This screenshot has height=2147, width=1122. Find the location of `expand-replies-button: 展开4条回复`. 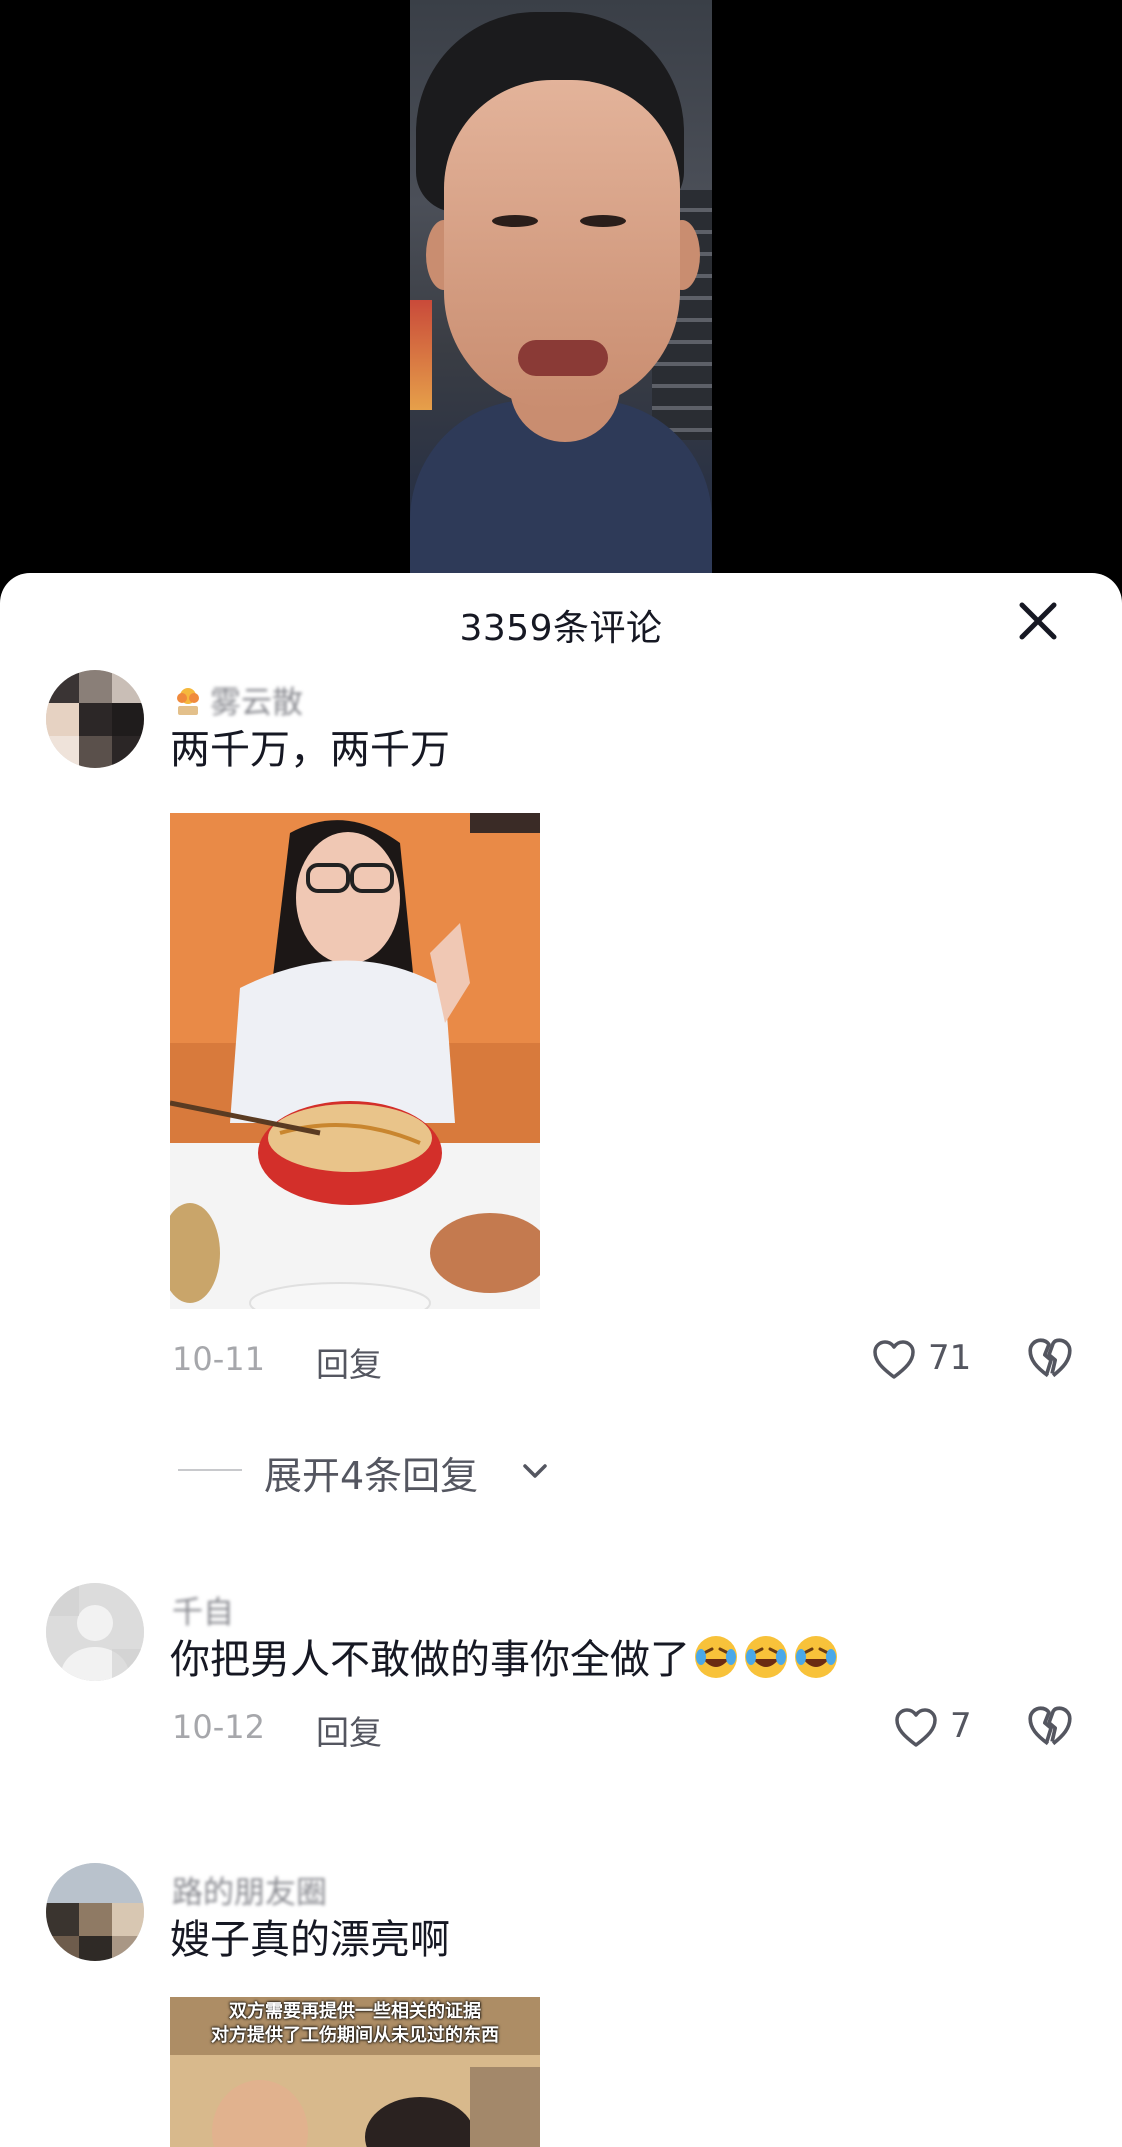

expand-replies-button: 展开4条回复 is located at coordinates (378, 1471).